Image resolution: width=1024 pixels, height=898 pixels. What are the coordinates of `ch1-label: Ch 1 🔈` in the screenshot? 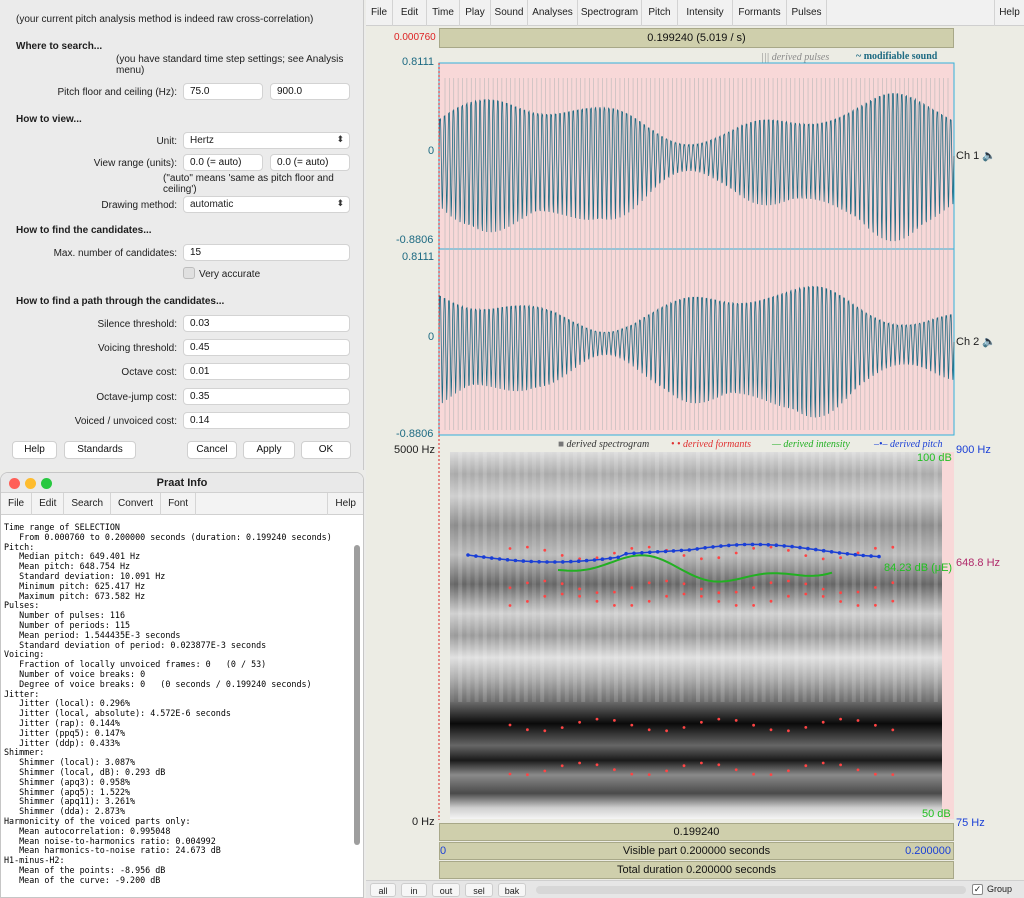 It's located at (976, 155).